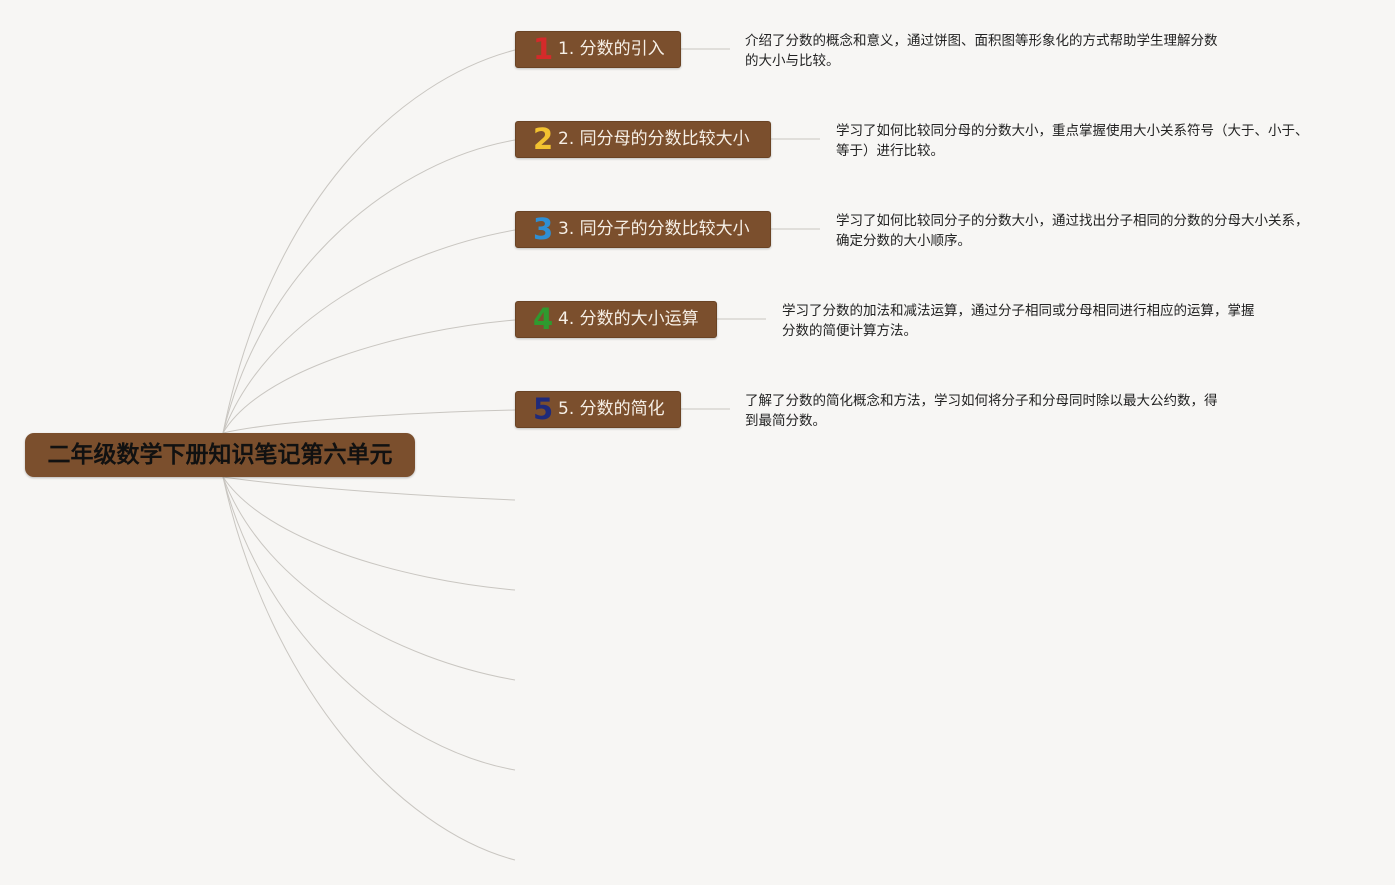  I want to click on number-badge-icon-3: 3, so click(543, 229).